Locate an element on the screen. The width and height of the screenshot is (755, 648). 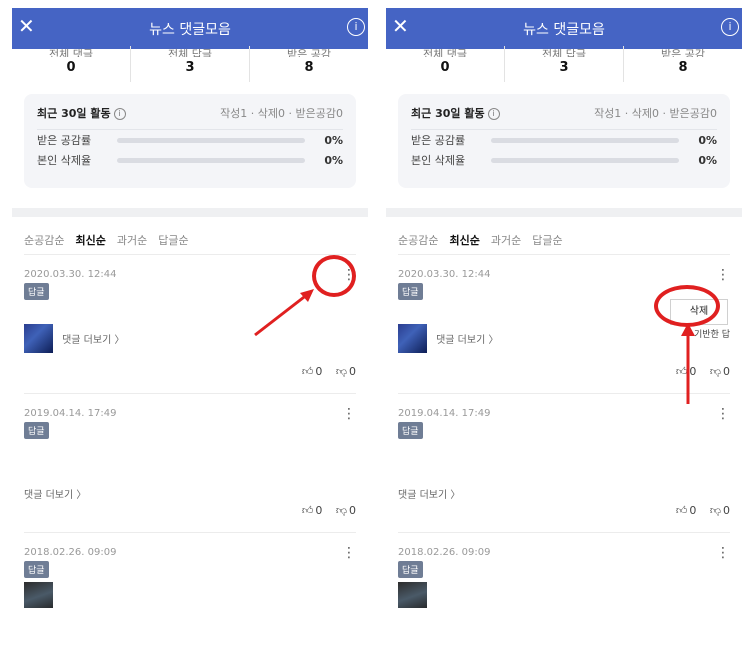
partial-comment-text: 기반한 답 is located at coordinates (712, 335).